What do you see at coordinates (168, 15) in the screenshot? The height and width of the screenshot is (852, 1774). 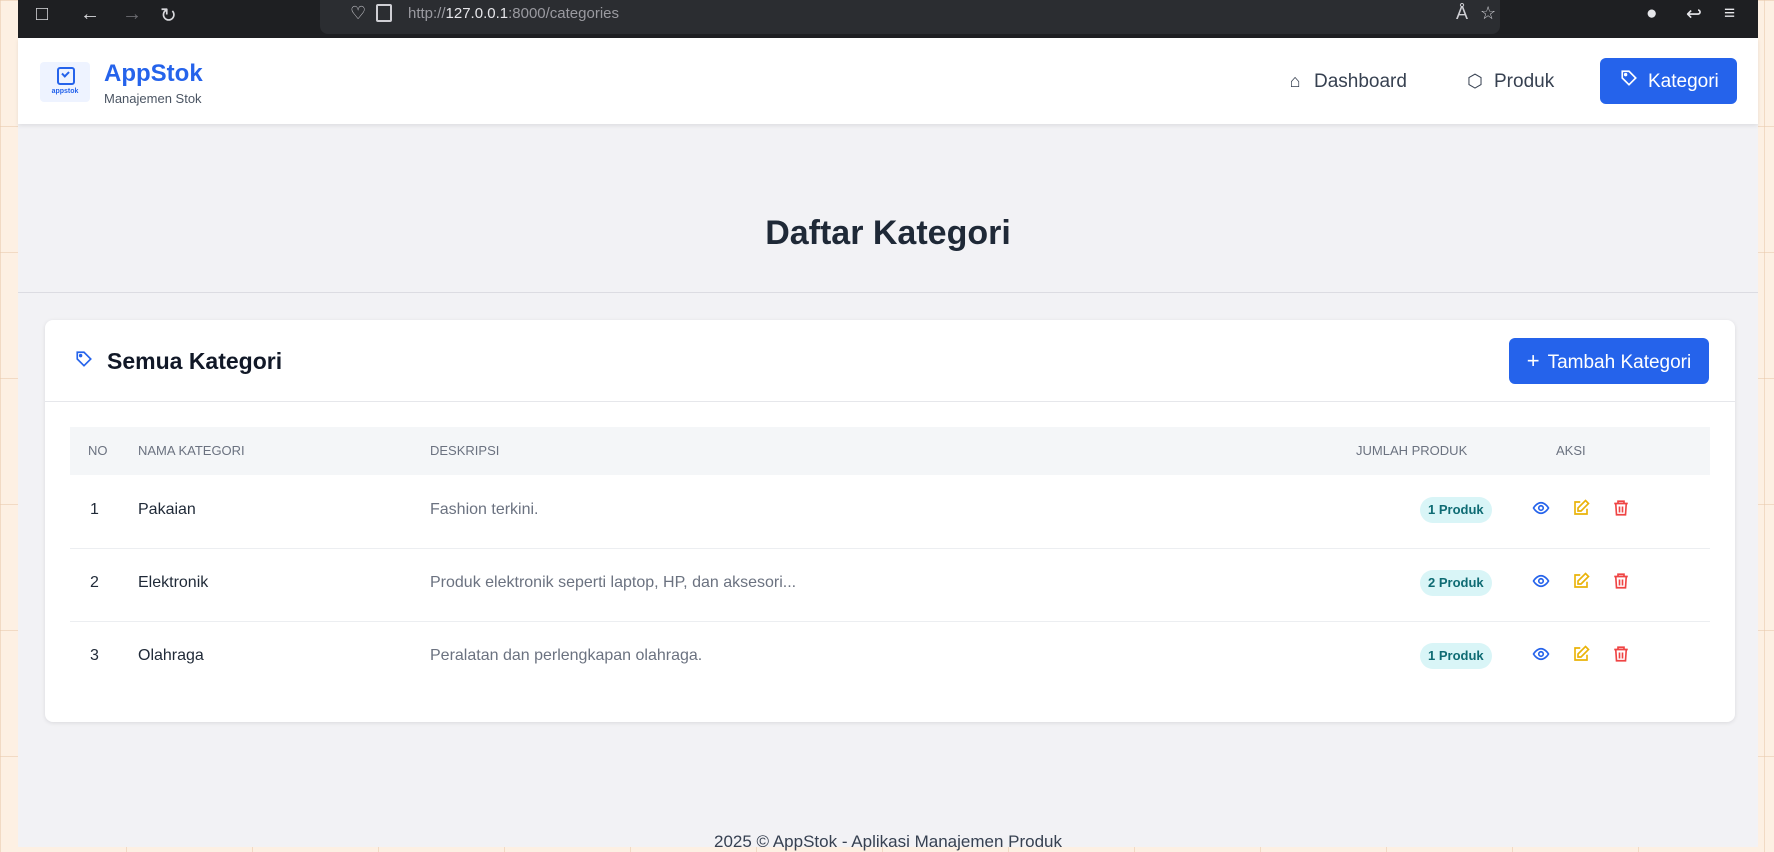 I see `reload-icon: ↻` at bounding box center [168, 15].